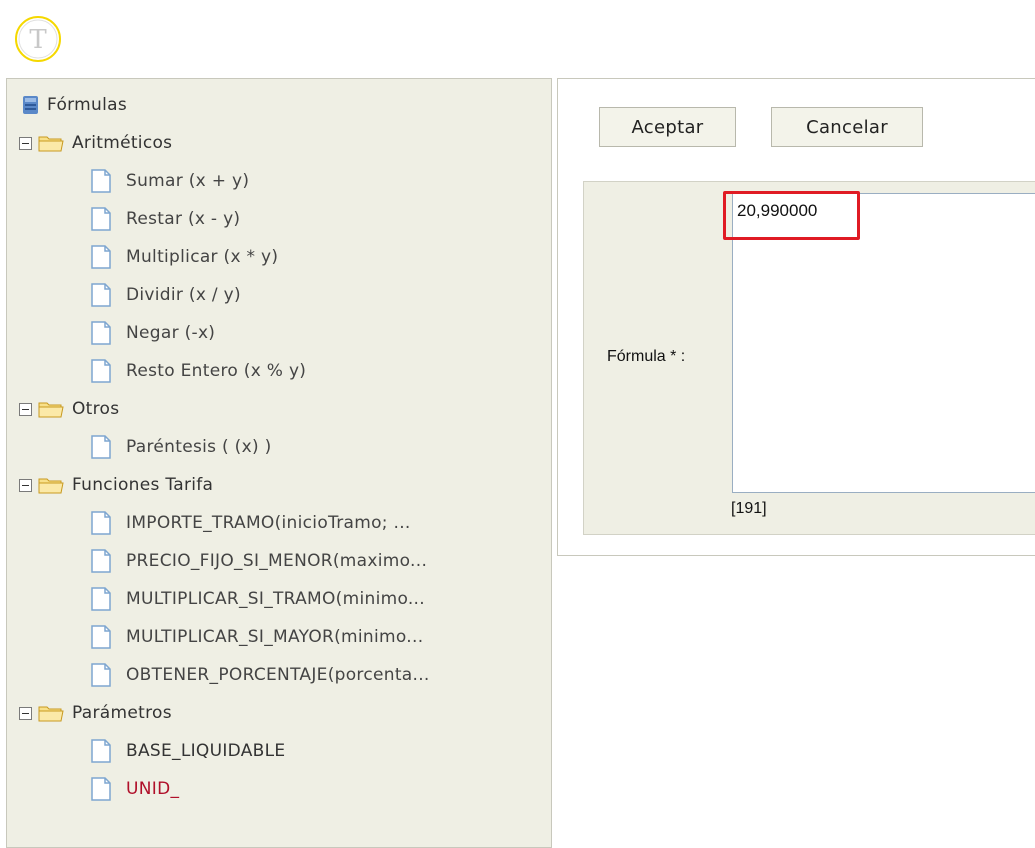  Describe the element at coordinates (749, 508) in the screenshot. I see `char-counter: [191]` at that location.